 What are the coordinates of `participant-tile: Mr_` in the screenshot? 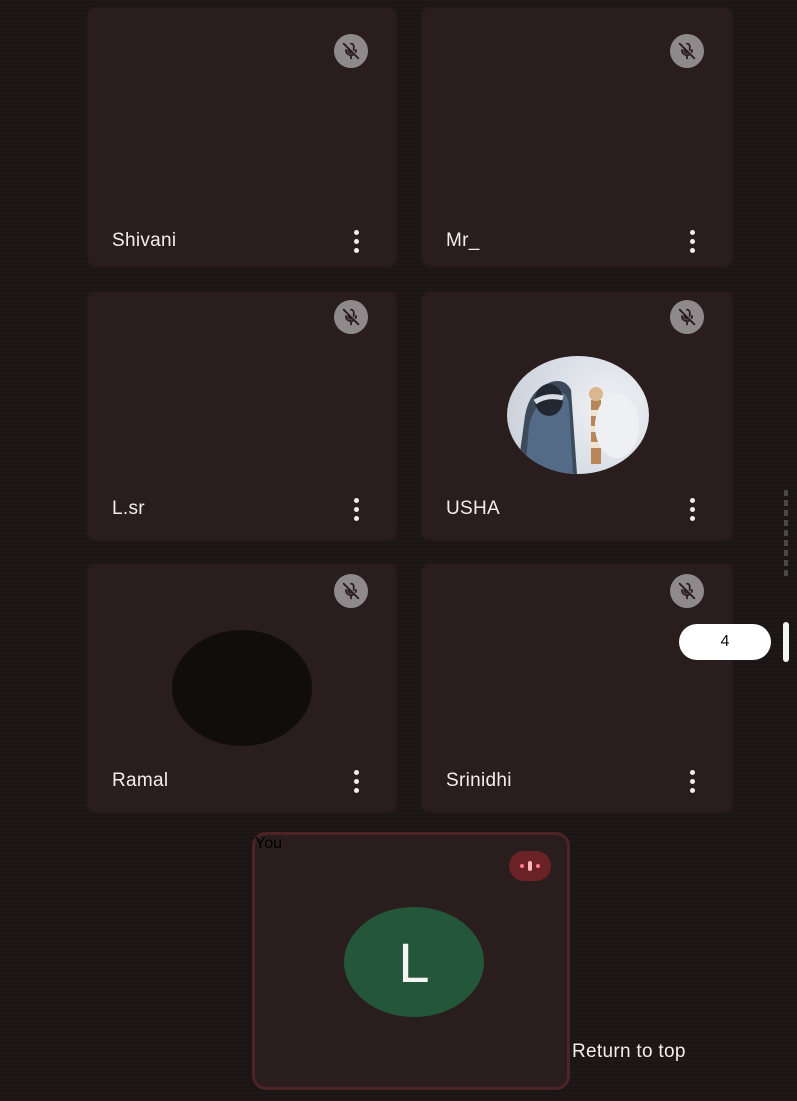 It's located at (577, 137).